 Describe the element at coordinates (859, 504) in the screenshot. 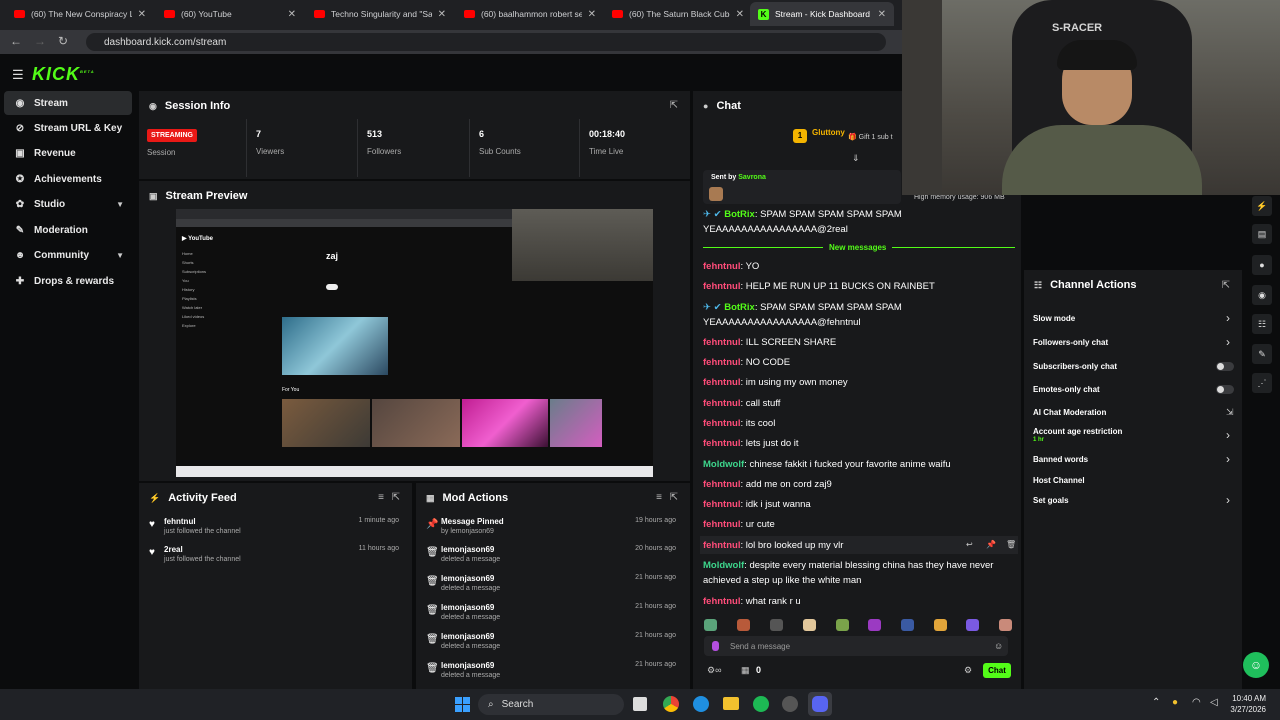

I see `chat-message: fehntnul: idk i jsut wanna` at that location.